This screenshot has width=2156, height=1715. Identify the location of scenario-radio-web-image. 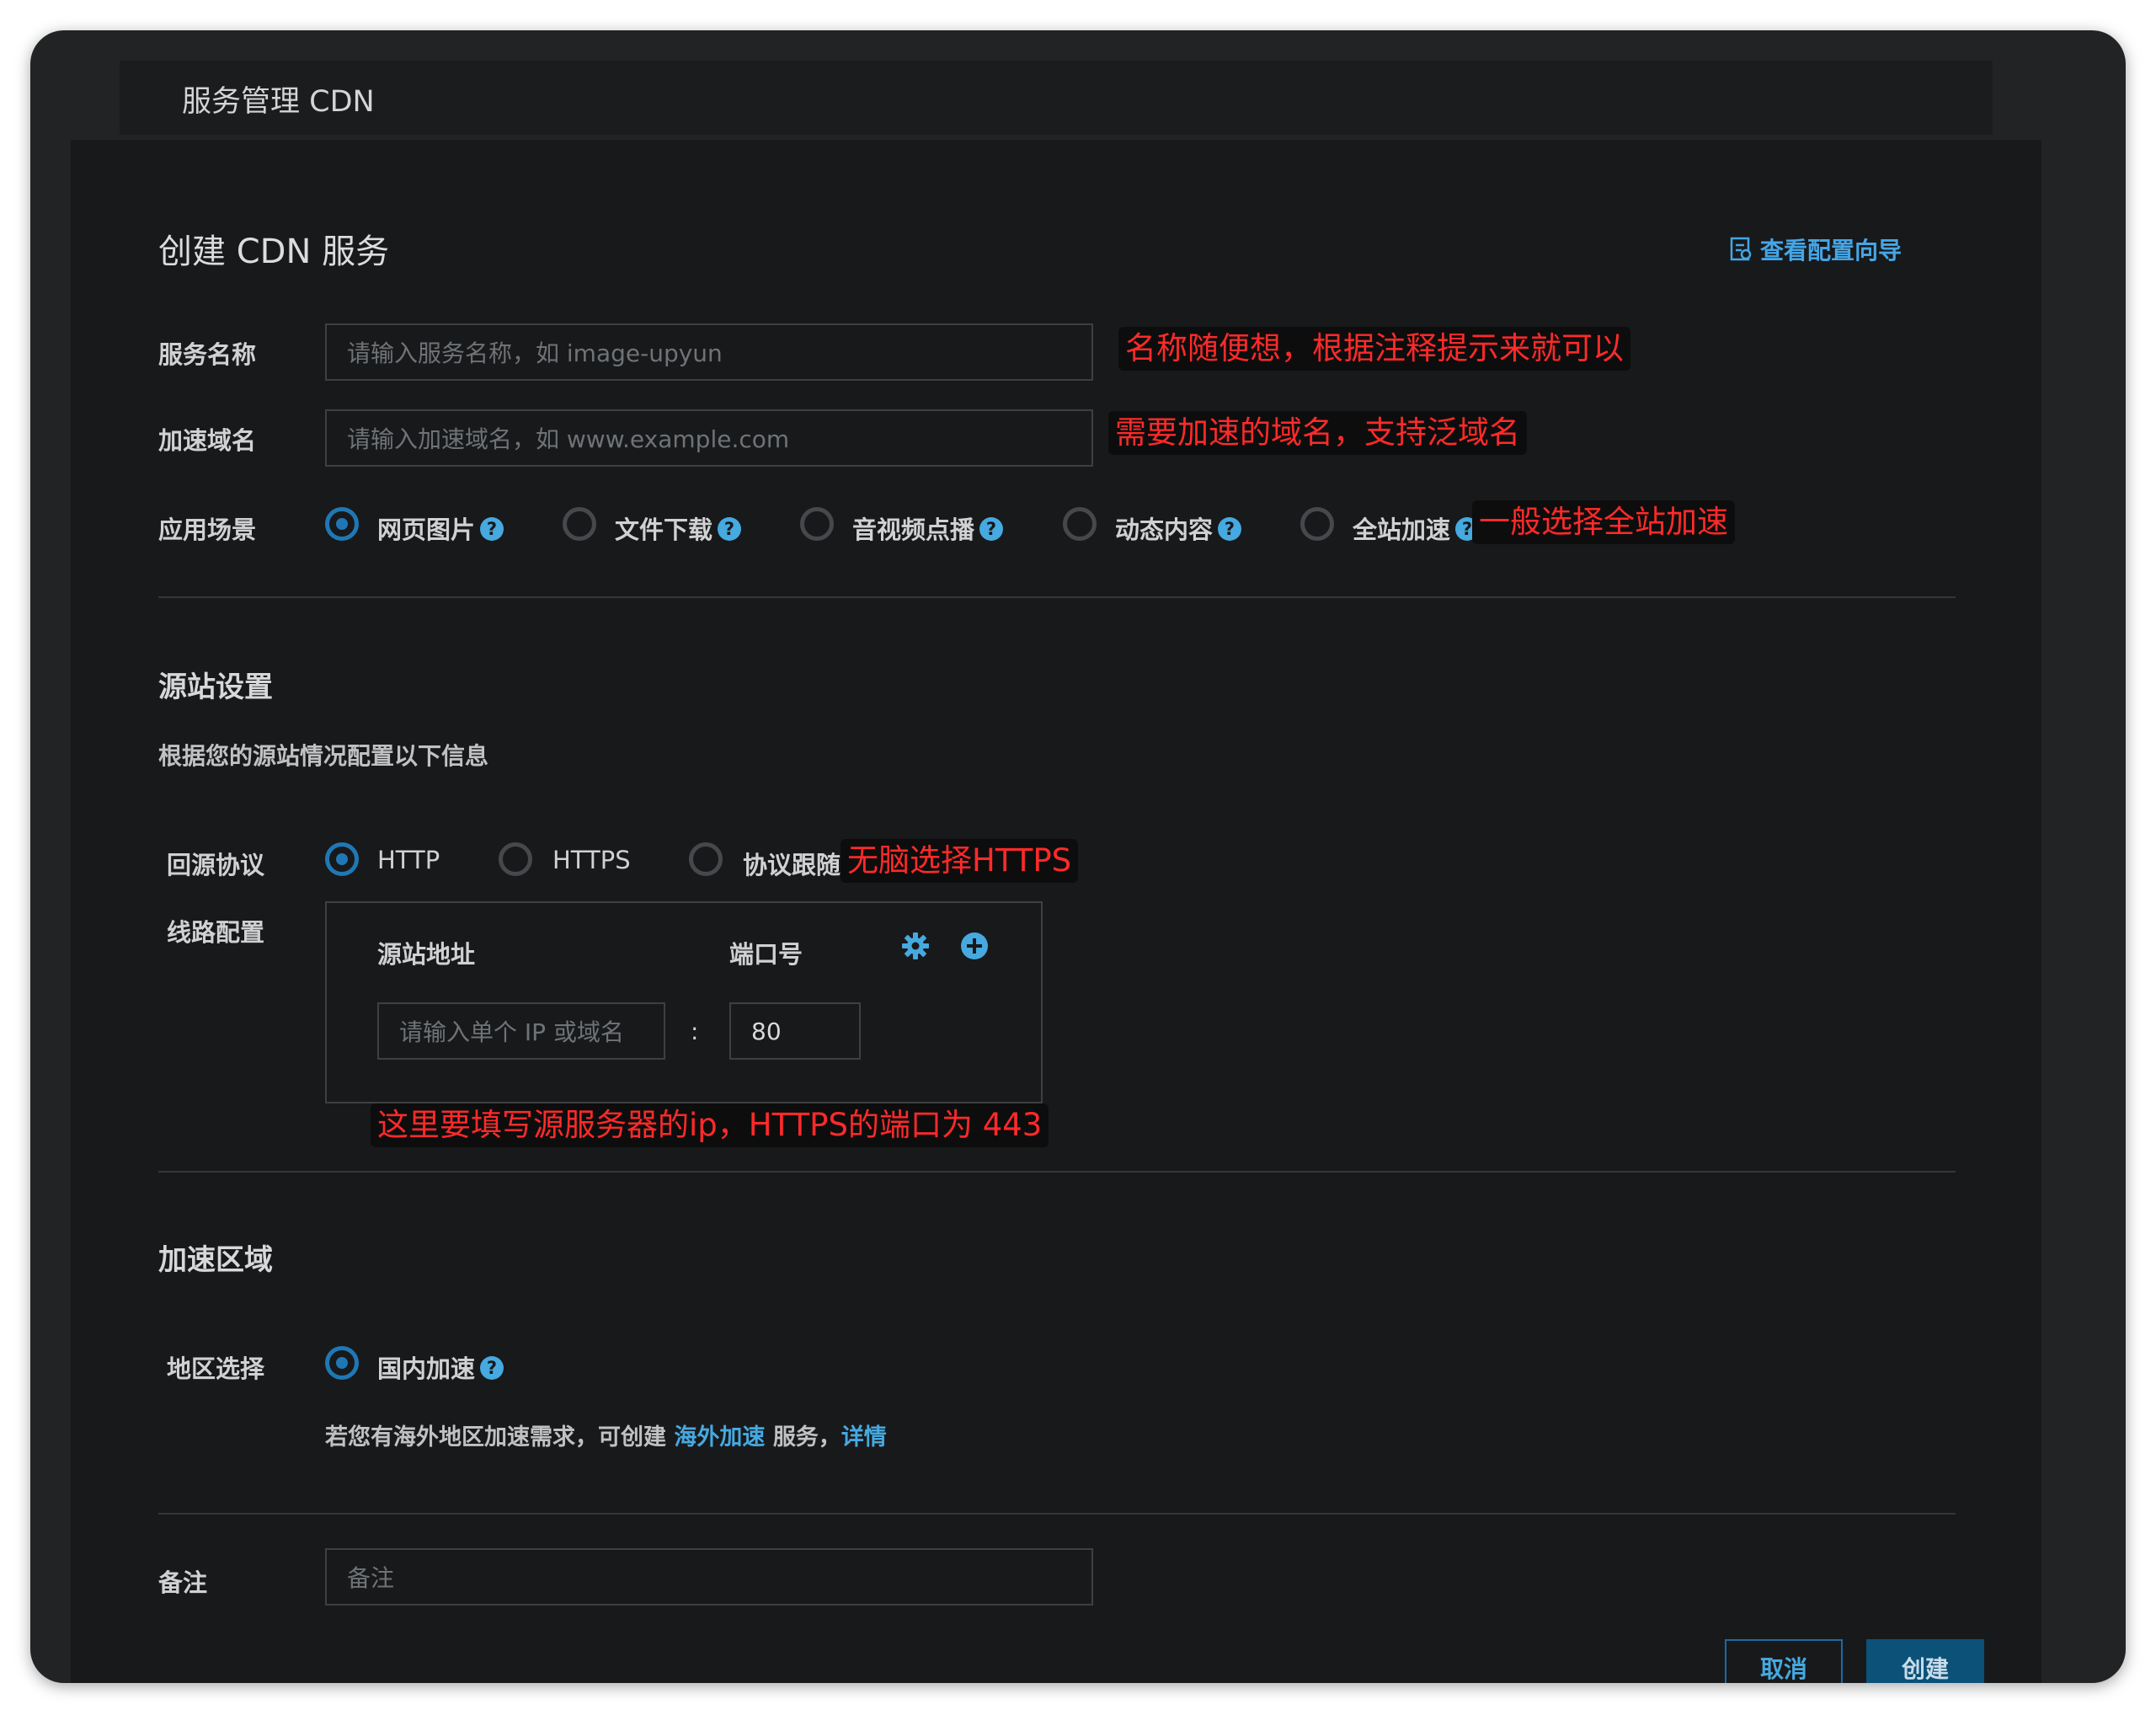
(342, 524).